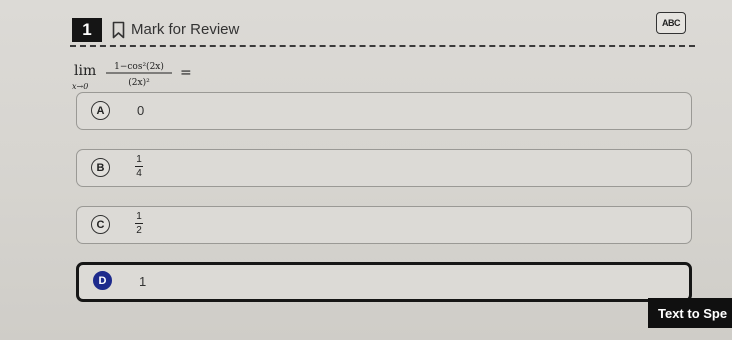 The height and width of the screenshot is (340, 732). What do you see at coordinates (384, 111) in the screenshot?
I see `answer-option-a: A 0` at bounding box center [384, 111].